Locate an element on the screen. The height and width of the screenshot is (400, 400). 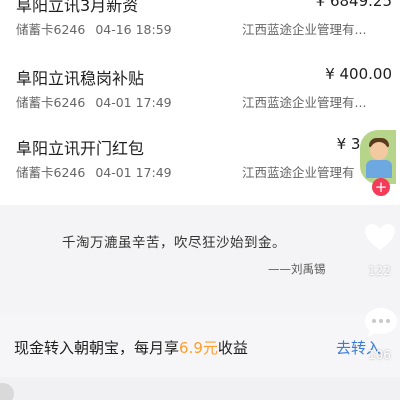
transaction-amount: ¥ 6849.25 is located at coordinates (353, 5).